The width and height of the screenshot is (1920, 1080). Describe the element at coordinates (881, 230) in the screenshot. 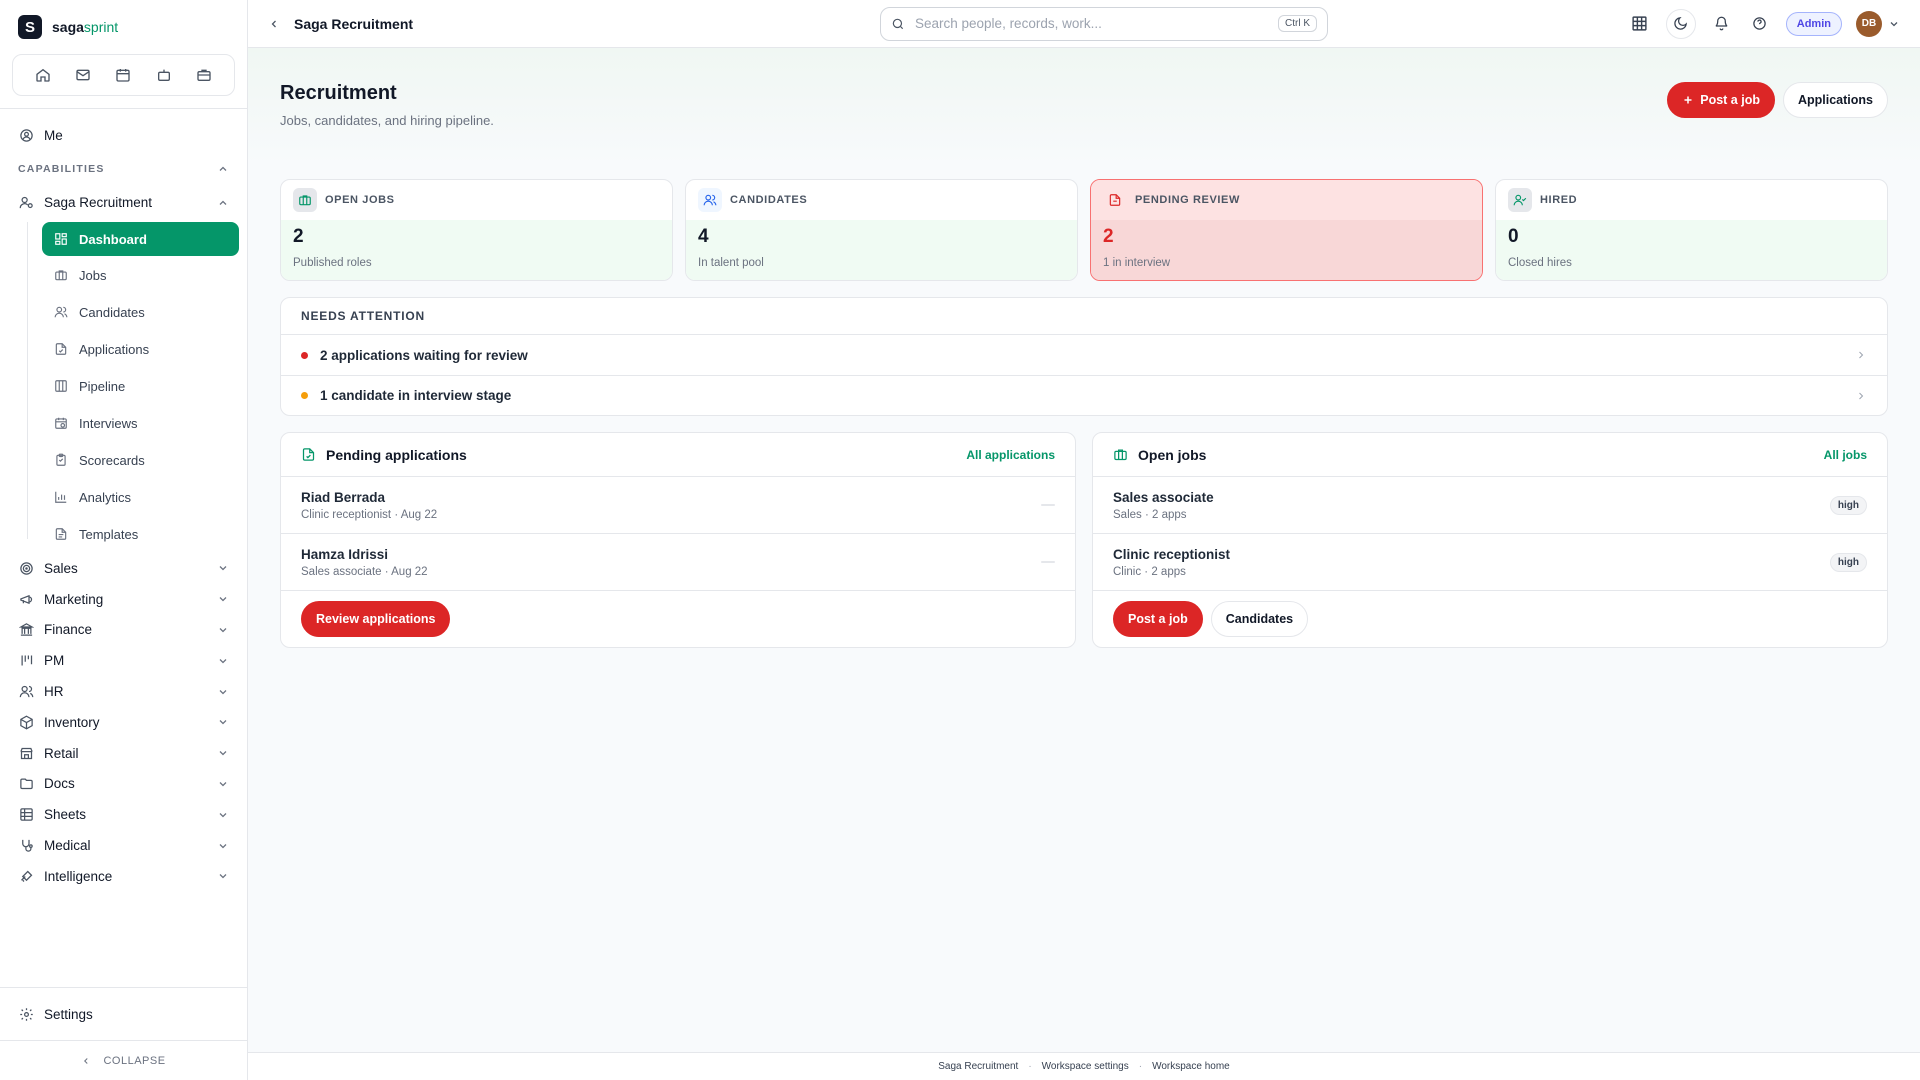

I see `stat-card-candidates: CANDIDATES 4 In talent pool` at that location.